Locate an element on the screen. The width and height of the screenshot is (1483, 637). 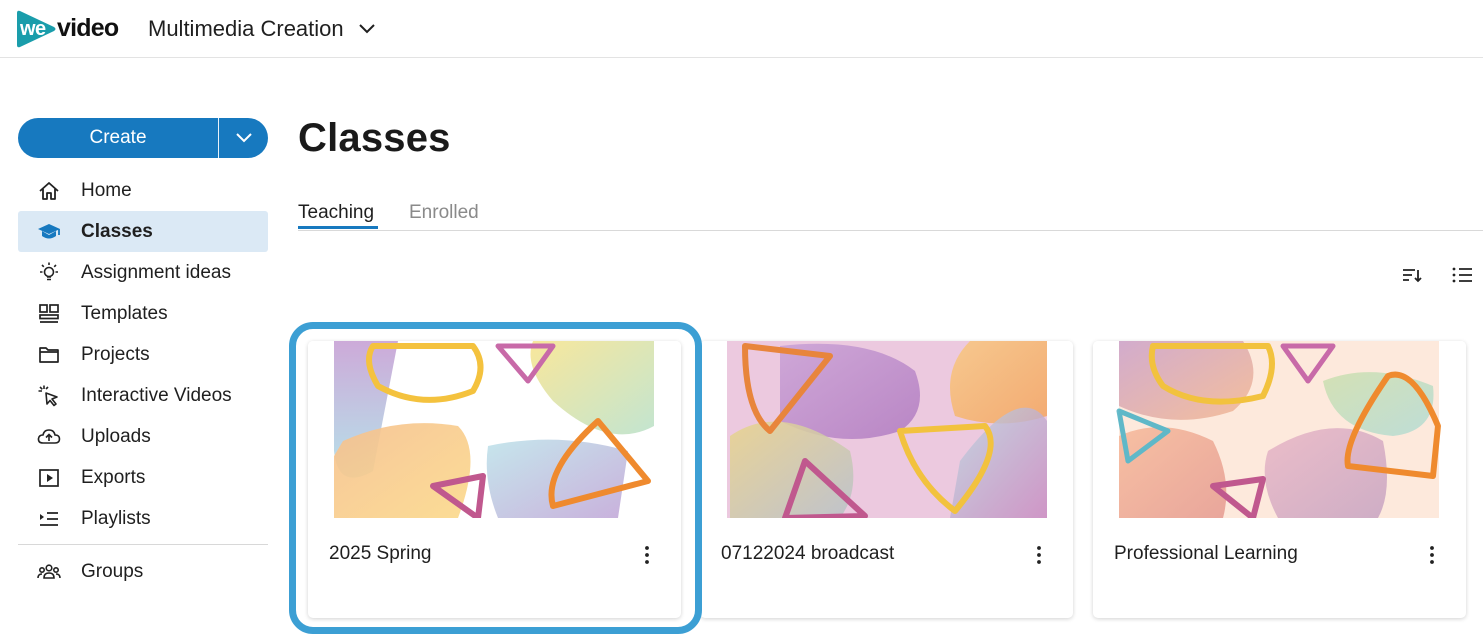
sidebar-item-exports: Exports is located at coordinates (143, 477).